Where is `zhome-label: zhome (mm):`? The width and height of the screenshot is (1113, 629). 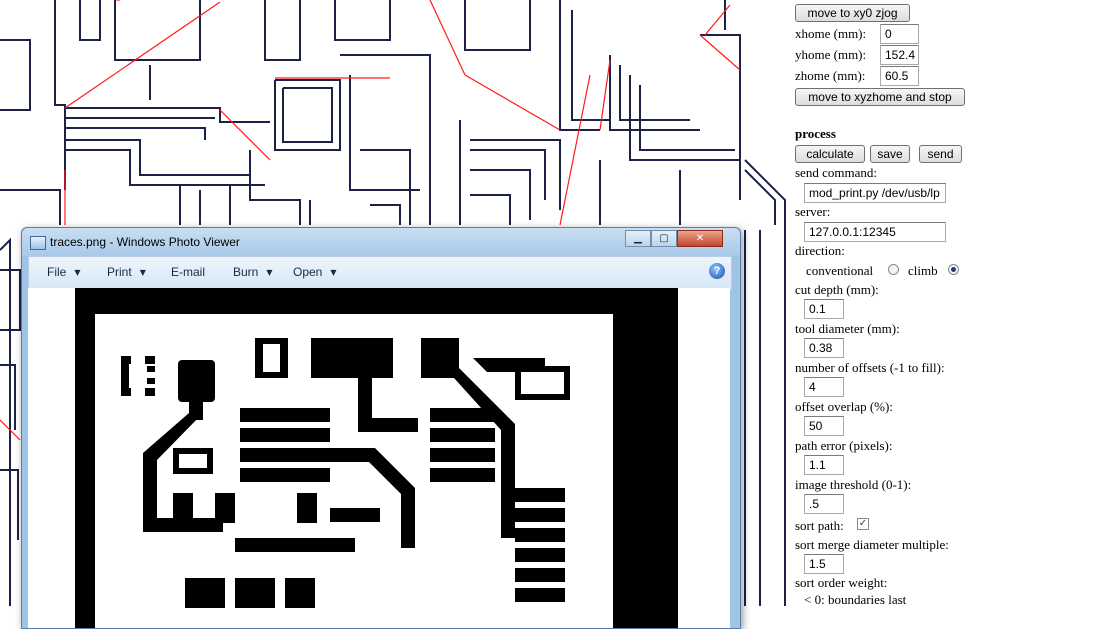 zhome-label: zhome (mm): is located at coordinates (830, 75).